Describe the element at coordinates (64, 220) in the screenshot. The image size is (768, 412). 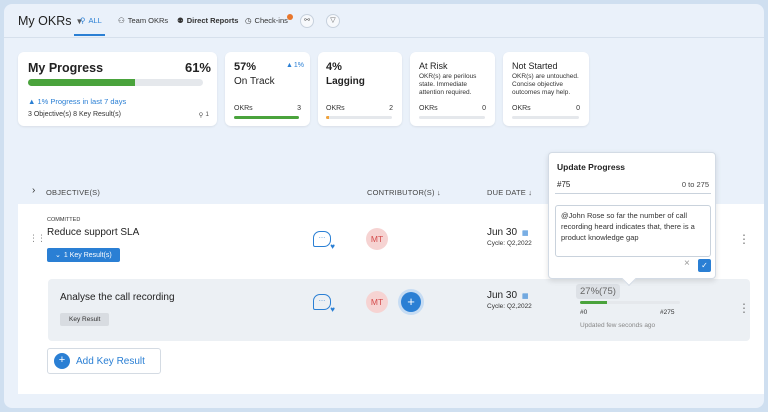
I see `objective-status: COMMITTED` at that location.